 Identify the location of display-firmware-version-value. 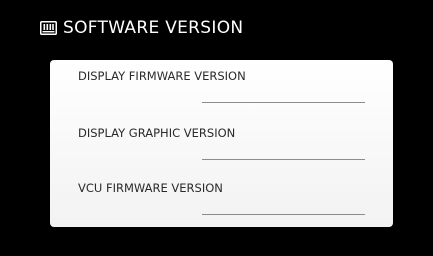
(283, 96).